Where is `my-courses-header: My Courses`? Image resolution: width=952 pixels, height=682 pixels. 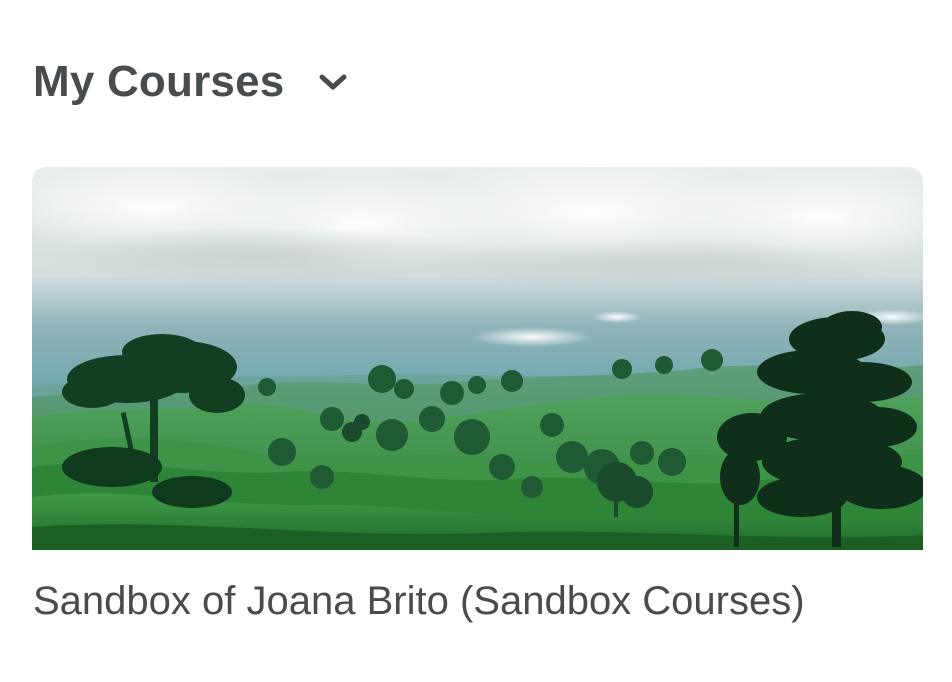 my-courses-header: My Courses is located at coordinates (190, 82).